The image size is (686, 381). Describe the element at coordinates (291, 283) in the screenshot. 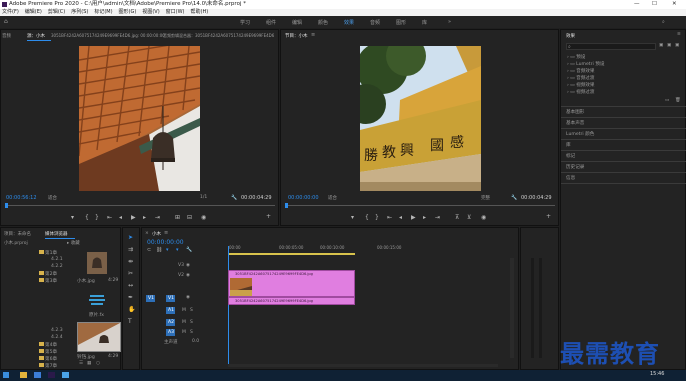

I see `video-clip-v2: 3051BF4242A6075174249E9699FE4D6.jpg` at that location.